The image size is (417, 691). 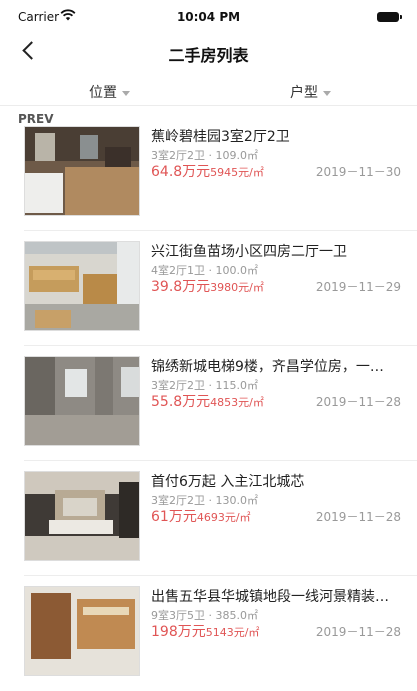 I want to click on location-filter-dropdown: 位置, so click(x=109, y=92).